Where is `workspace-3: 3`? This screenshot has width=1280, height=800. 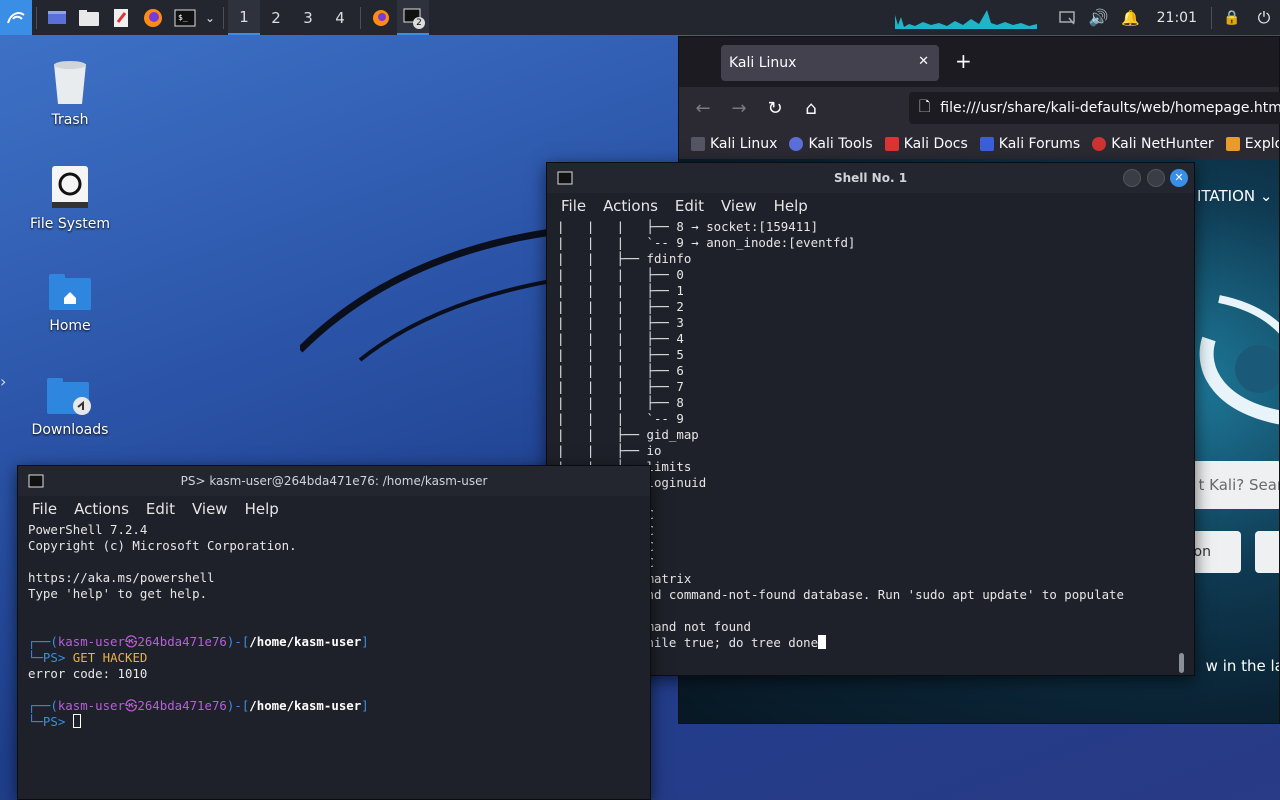
workspace-3: 3 is located at coordinates (308, 17).